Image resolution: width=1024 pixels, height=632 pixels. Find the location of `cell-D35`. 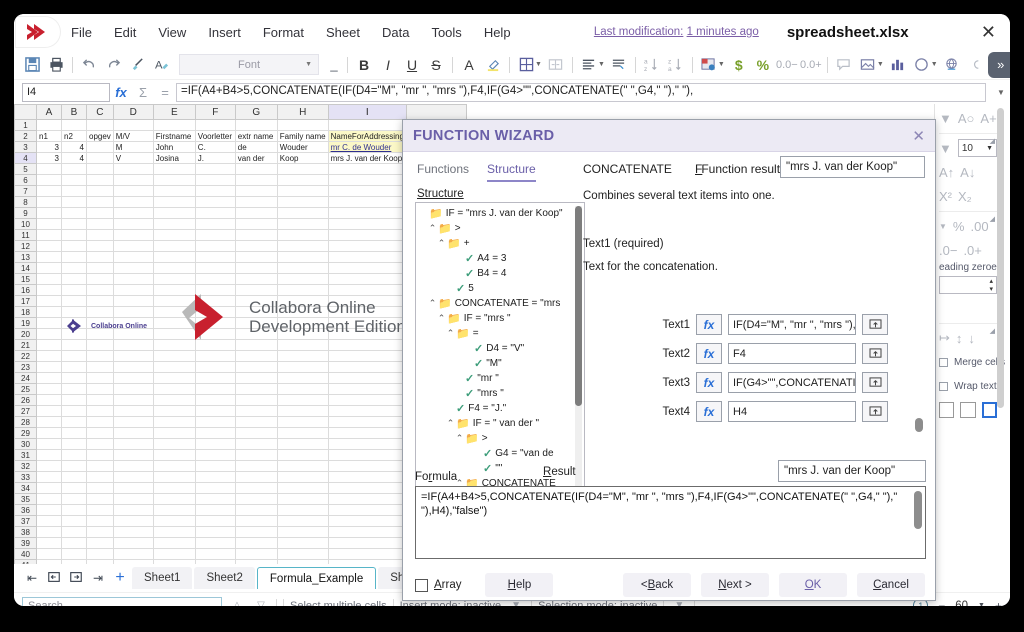

cell-D35 is located at coordinates (133, 499).